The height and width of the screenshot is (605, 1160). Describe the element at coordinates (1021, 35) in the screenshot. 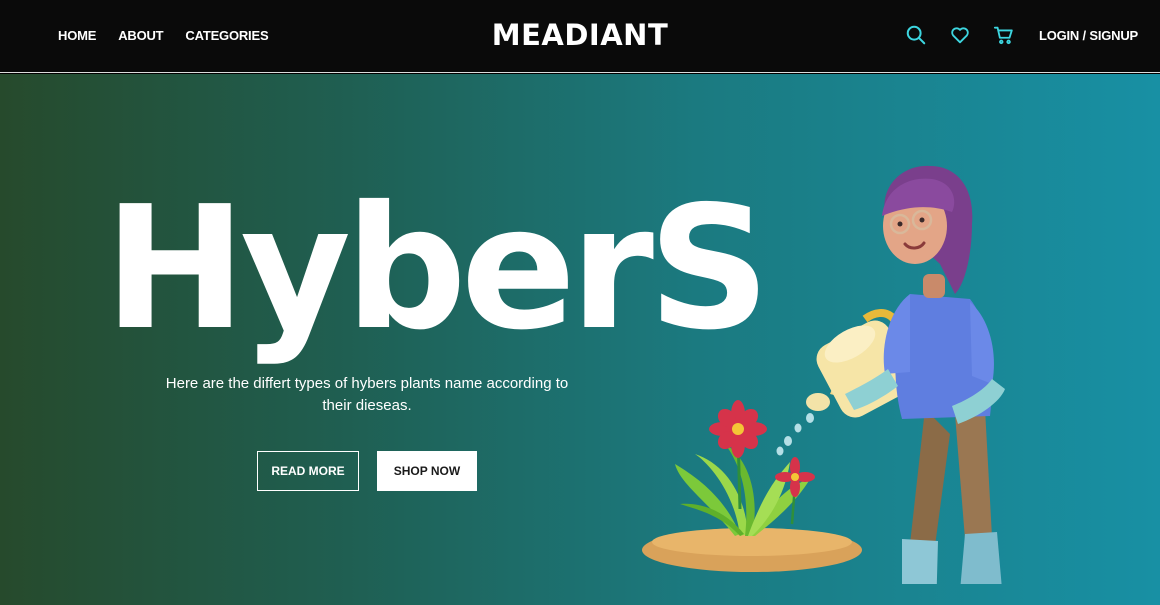

I see `nav-actions: LOGIN / SIGNUP` at that location.